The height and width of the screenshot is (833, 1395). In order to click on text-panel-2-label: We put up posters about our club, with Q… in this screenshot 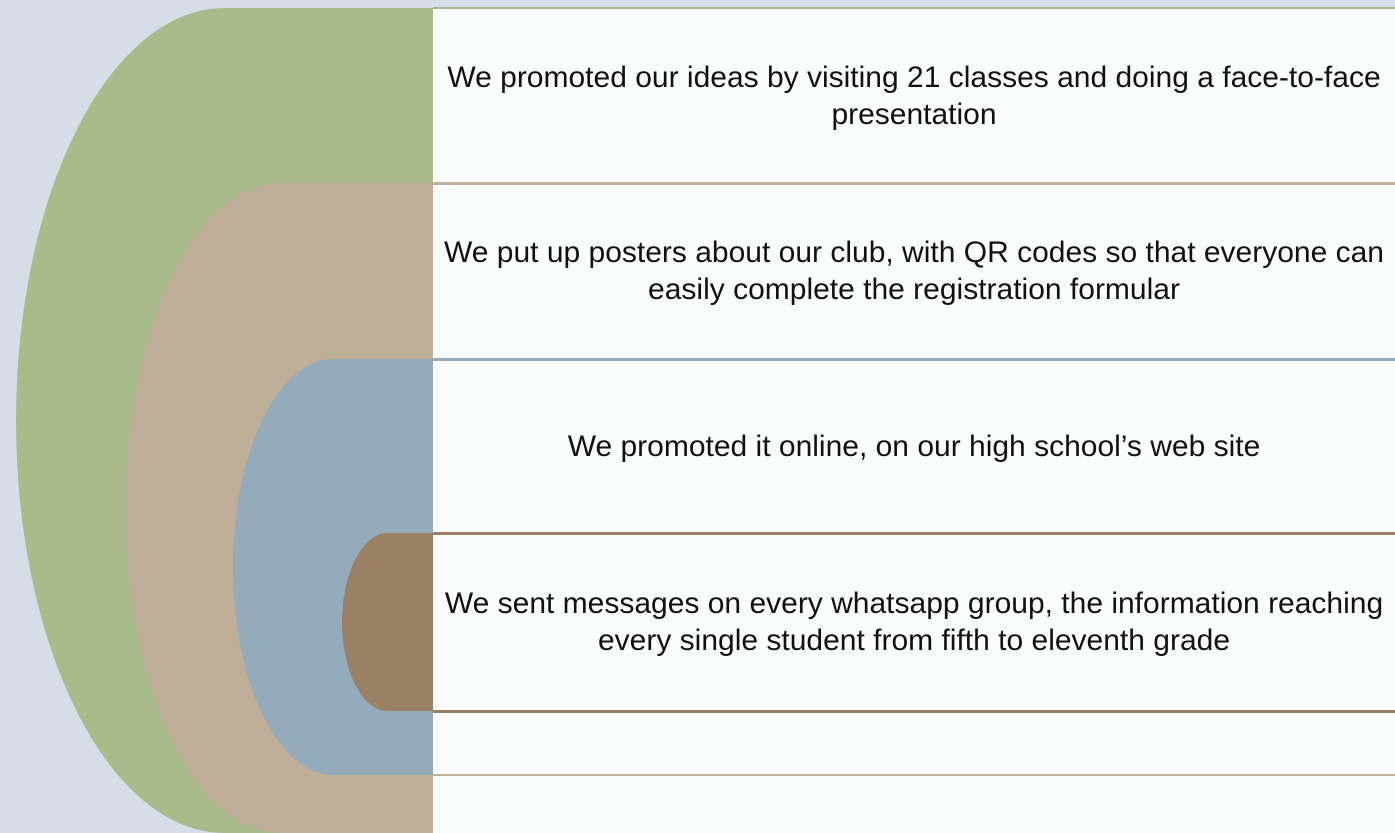, I will do `click(914, 271)`.